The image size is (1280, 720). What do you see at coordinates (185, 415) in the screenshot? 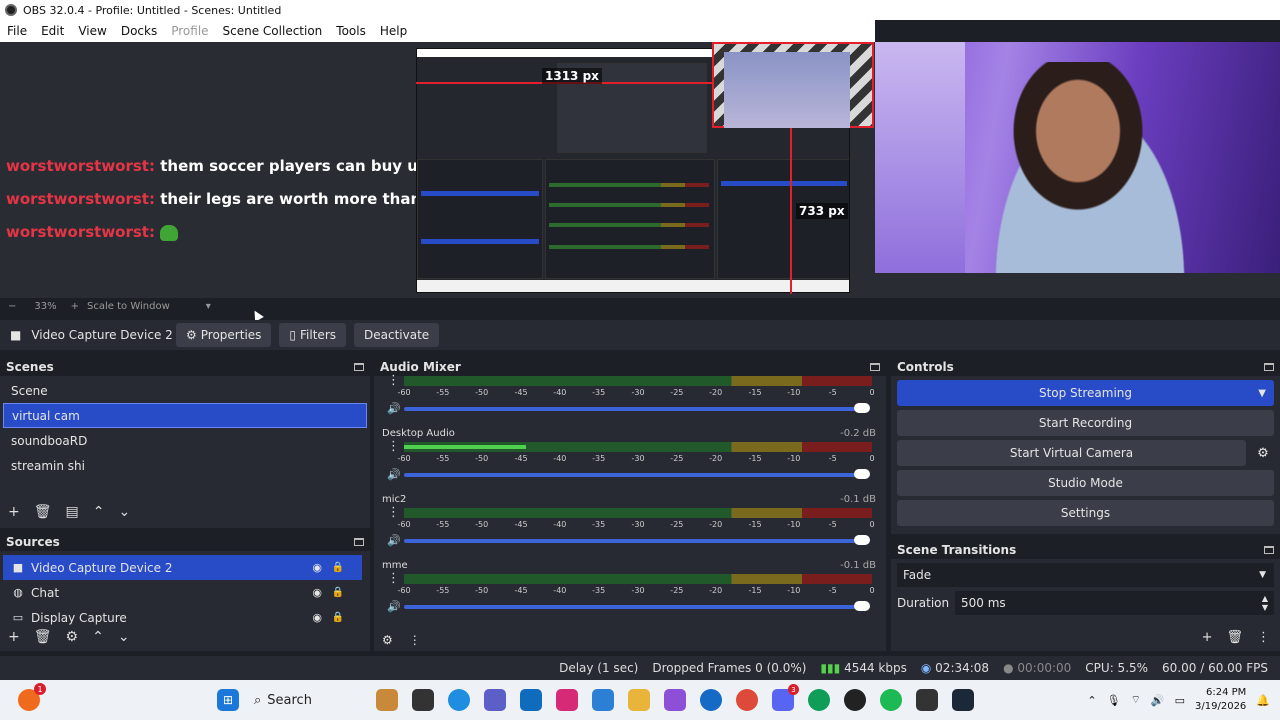
I see `scene-item-selected: virtual cam` at bounding box center [185, 415].